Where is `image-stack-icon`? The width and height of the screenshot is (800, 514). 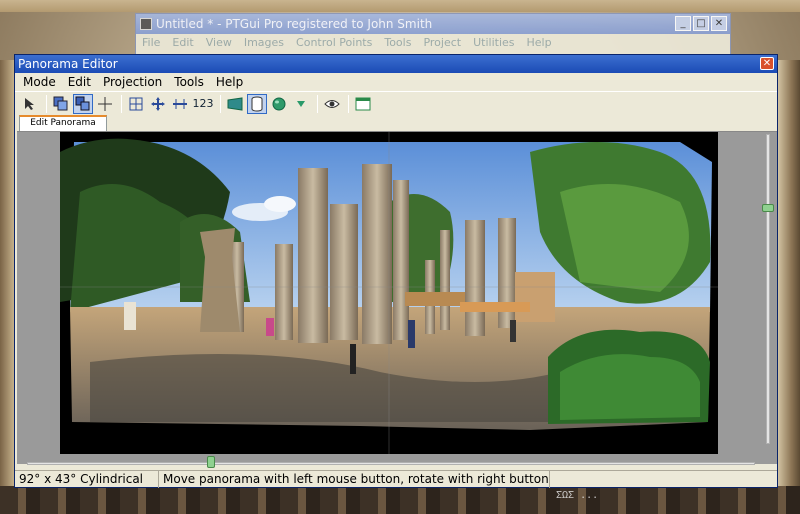 image-stack-icon is located at coordinates (61, 104).